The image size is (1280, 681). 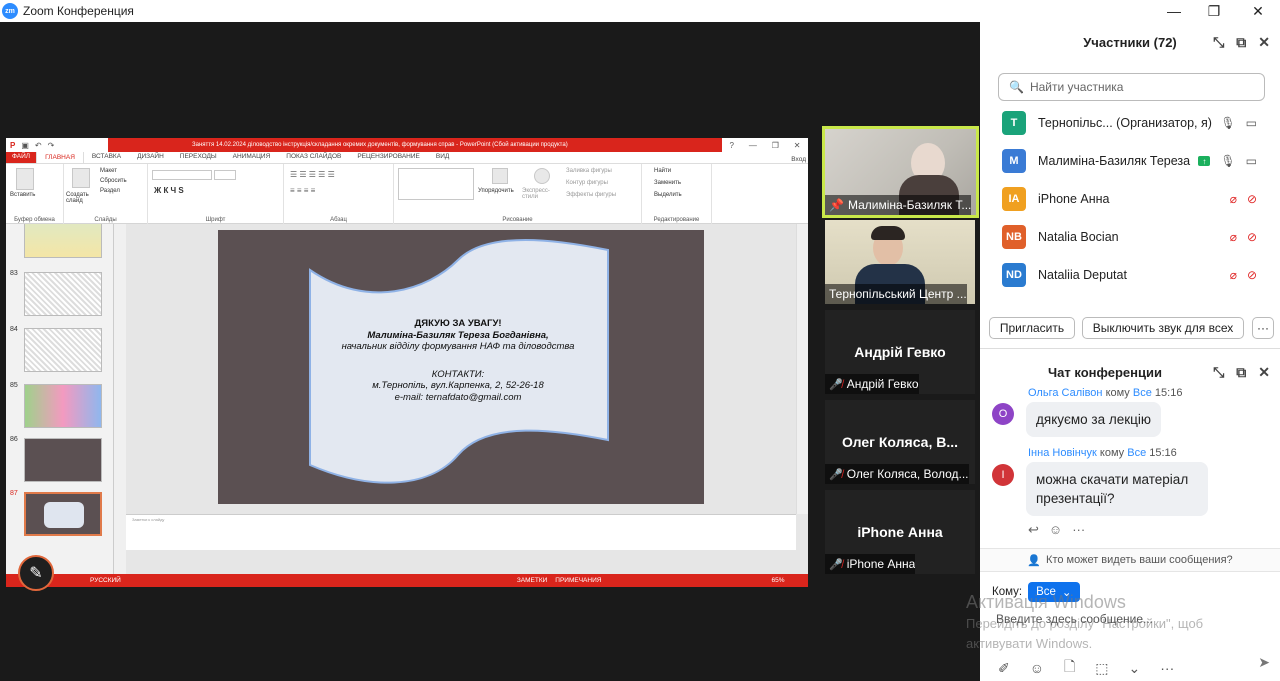 What do you see at coordinates (1263, 328) in the screenshot?
I see `more-options-button: ···` at bounding box center [1263, 328].